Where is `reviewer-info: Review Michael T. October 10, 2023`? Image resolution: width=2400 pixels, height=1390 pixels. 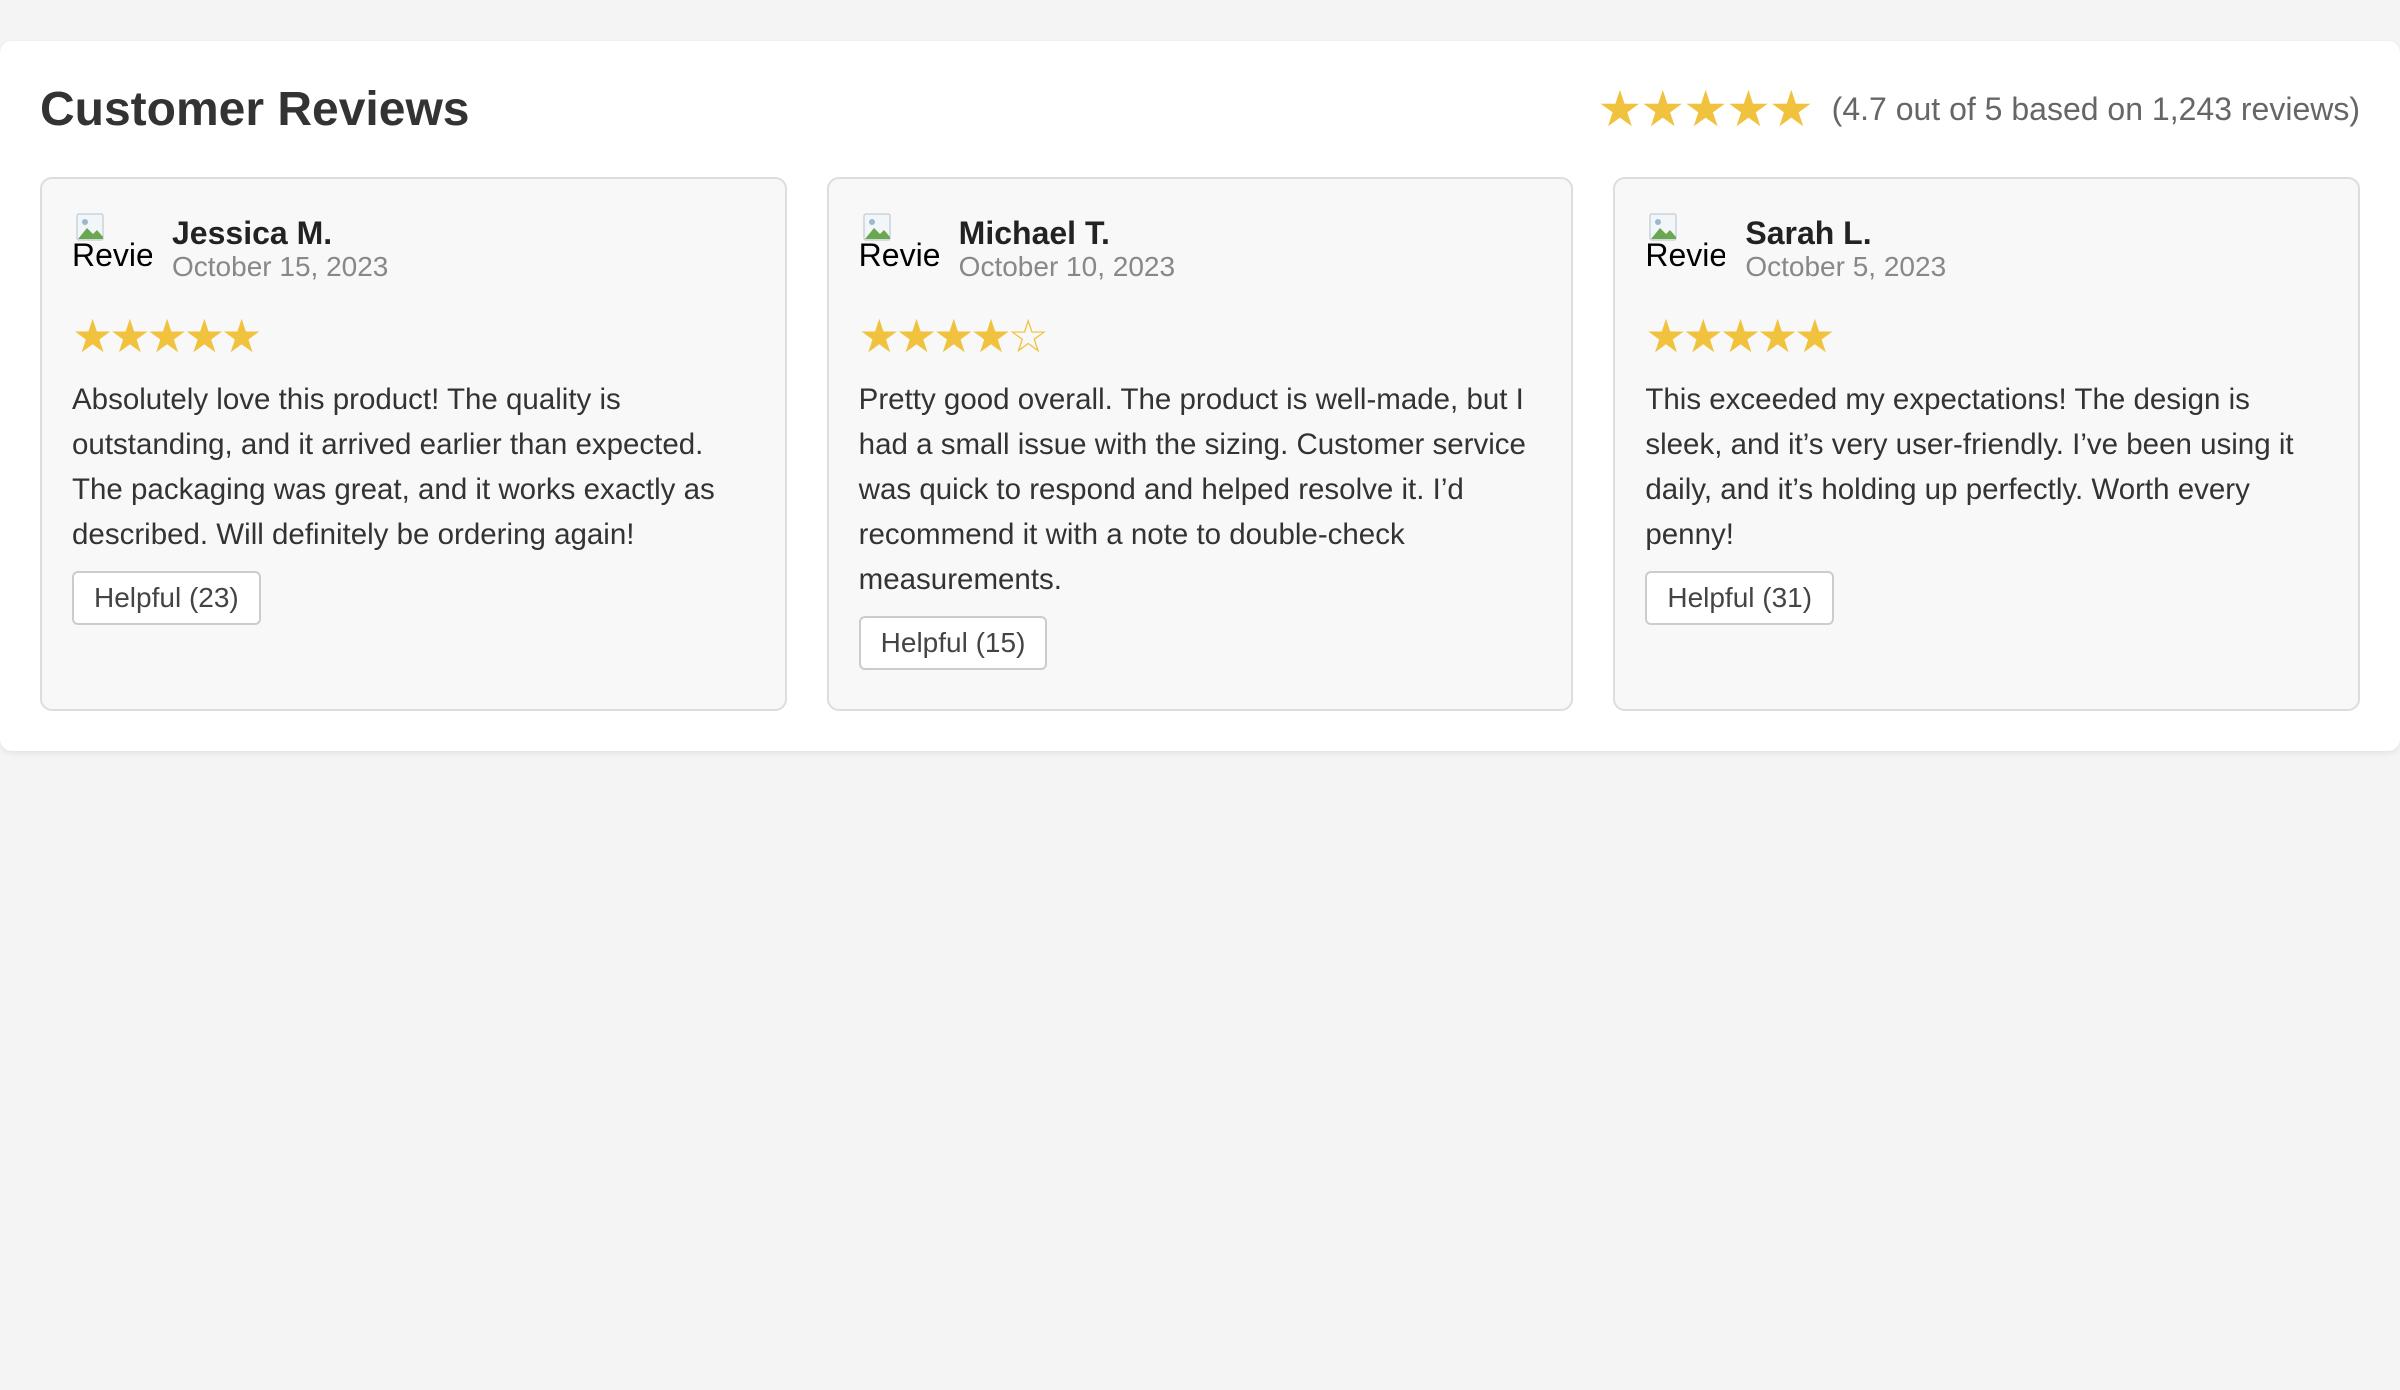
reviewer-info: Review Michael T. October 10, 2023 is located at coordinates (1200, 251).